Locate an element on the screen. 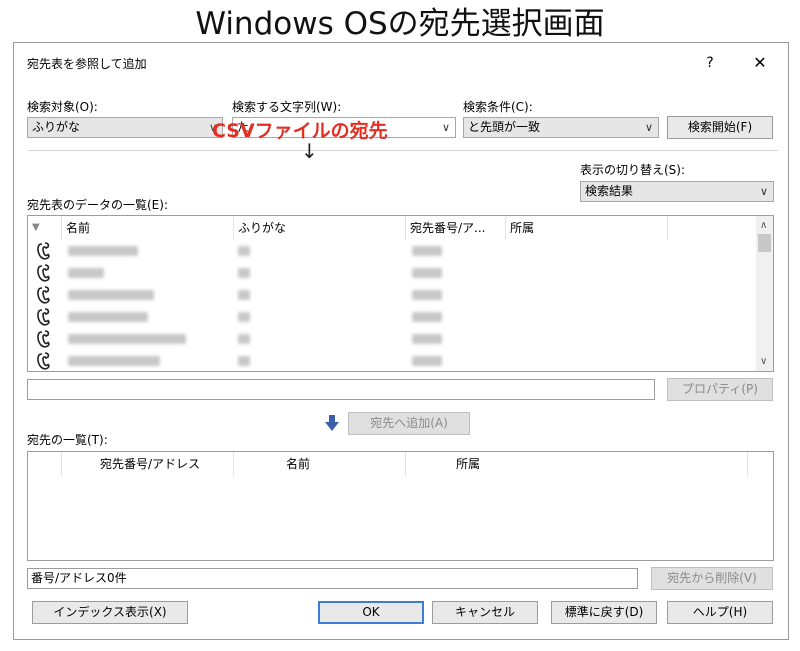 This screenshot has width=800, height=651. column-header-dest-name: 名前 is located at coordinates (320, 464).